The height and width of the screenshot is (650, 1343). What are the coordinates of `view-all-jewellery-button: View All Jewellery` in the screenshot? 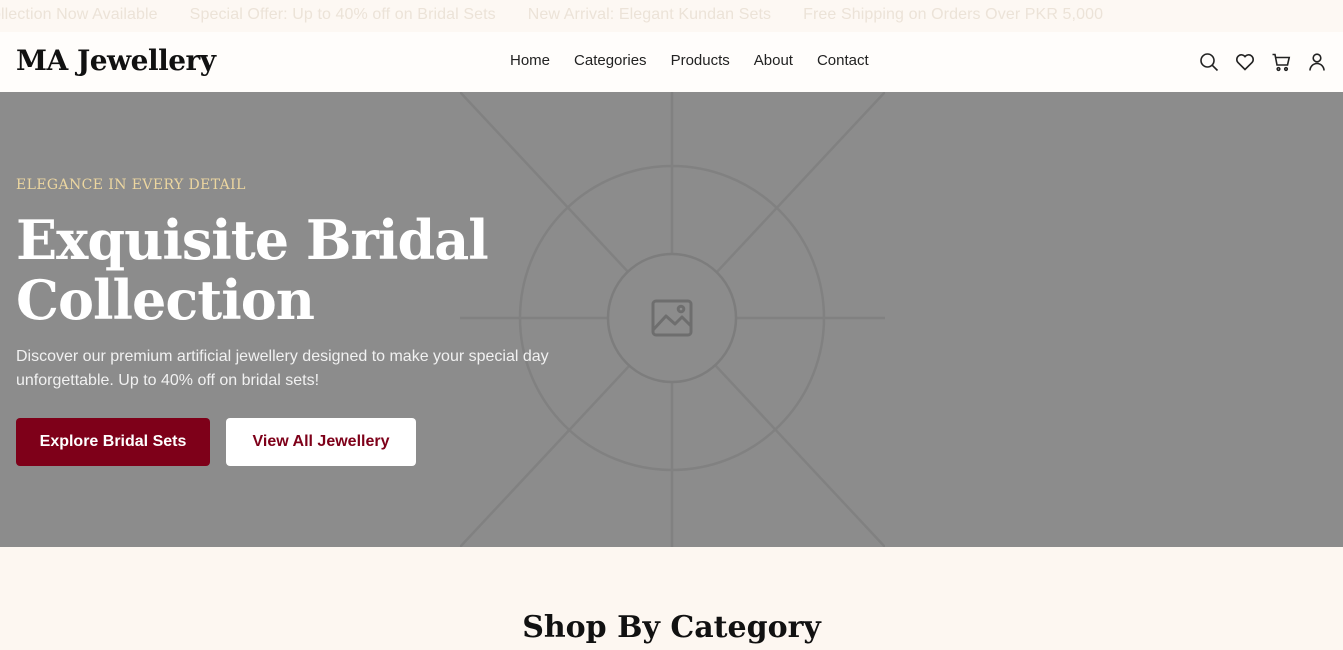 It's located at (321, 442).